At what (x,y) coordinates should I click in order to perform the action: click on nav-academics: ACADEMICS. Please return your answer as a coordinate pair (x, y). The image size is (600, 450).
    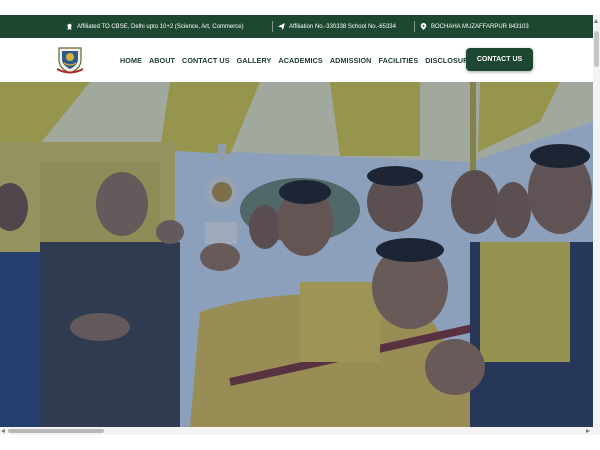
    Looking at the image, I should click on (300, 60).